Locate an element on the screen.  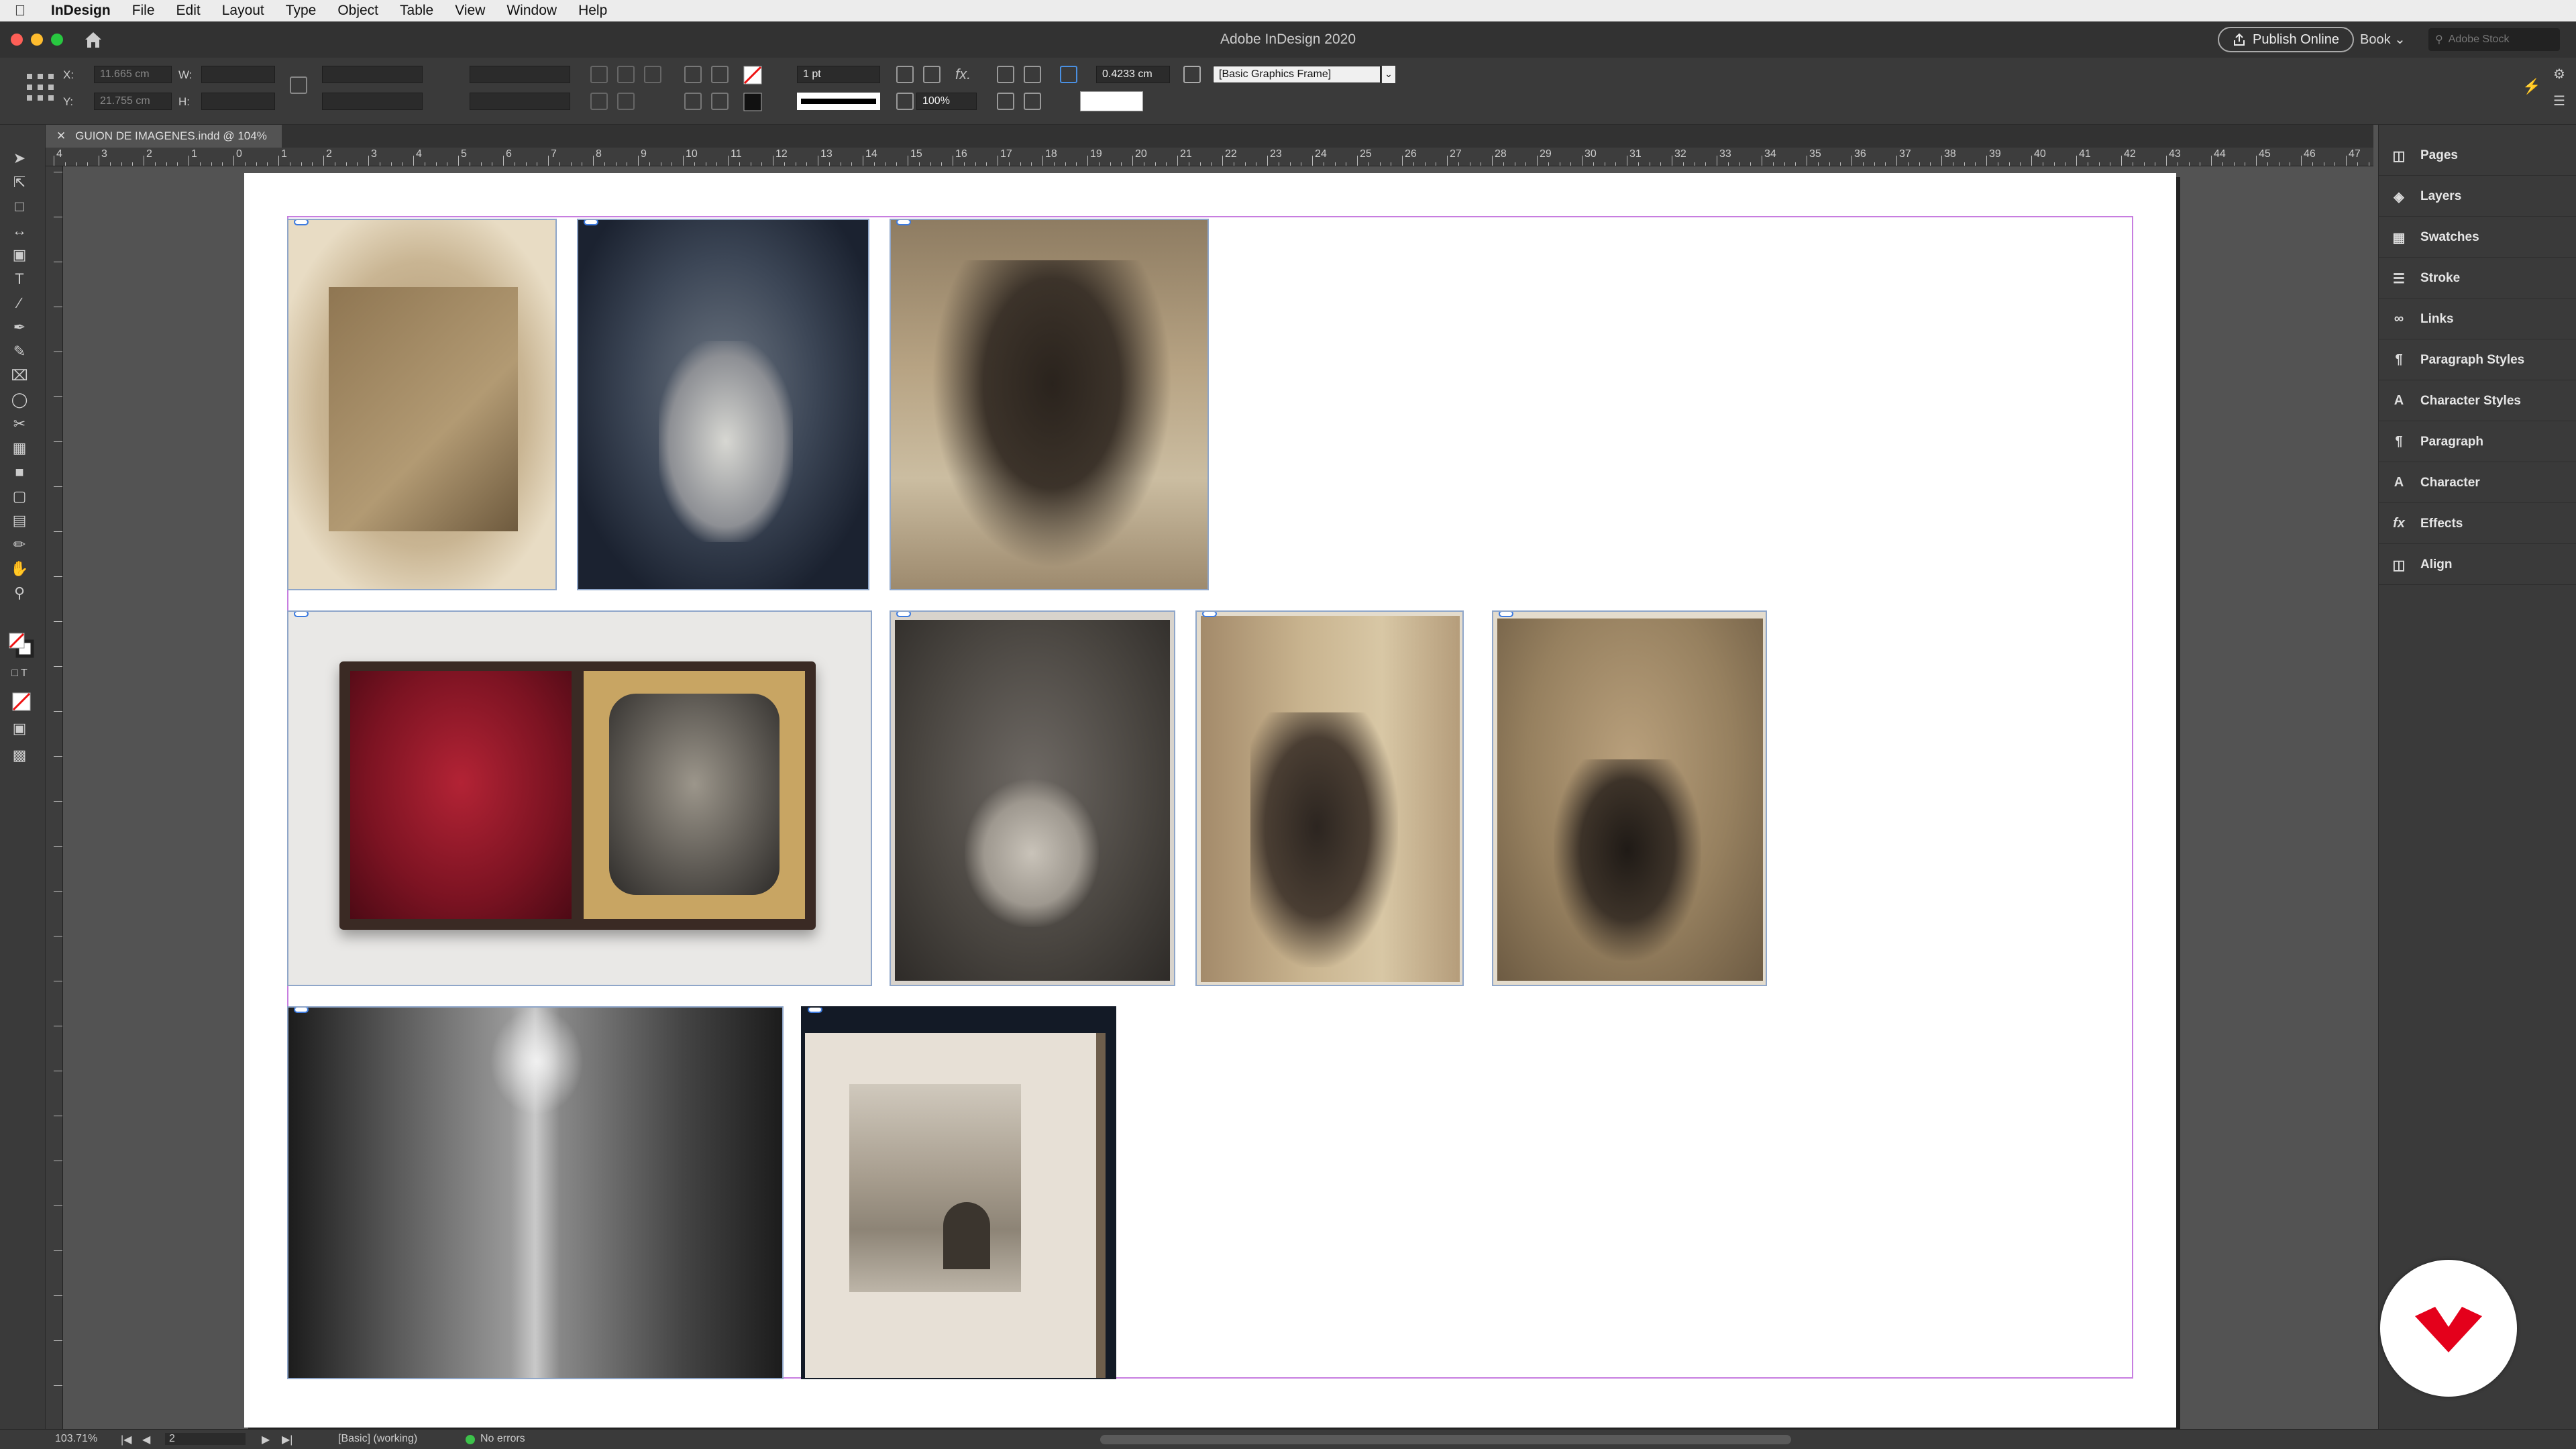
rotation-field is located at coordinates (520, 74).